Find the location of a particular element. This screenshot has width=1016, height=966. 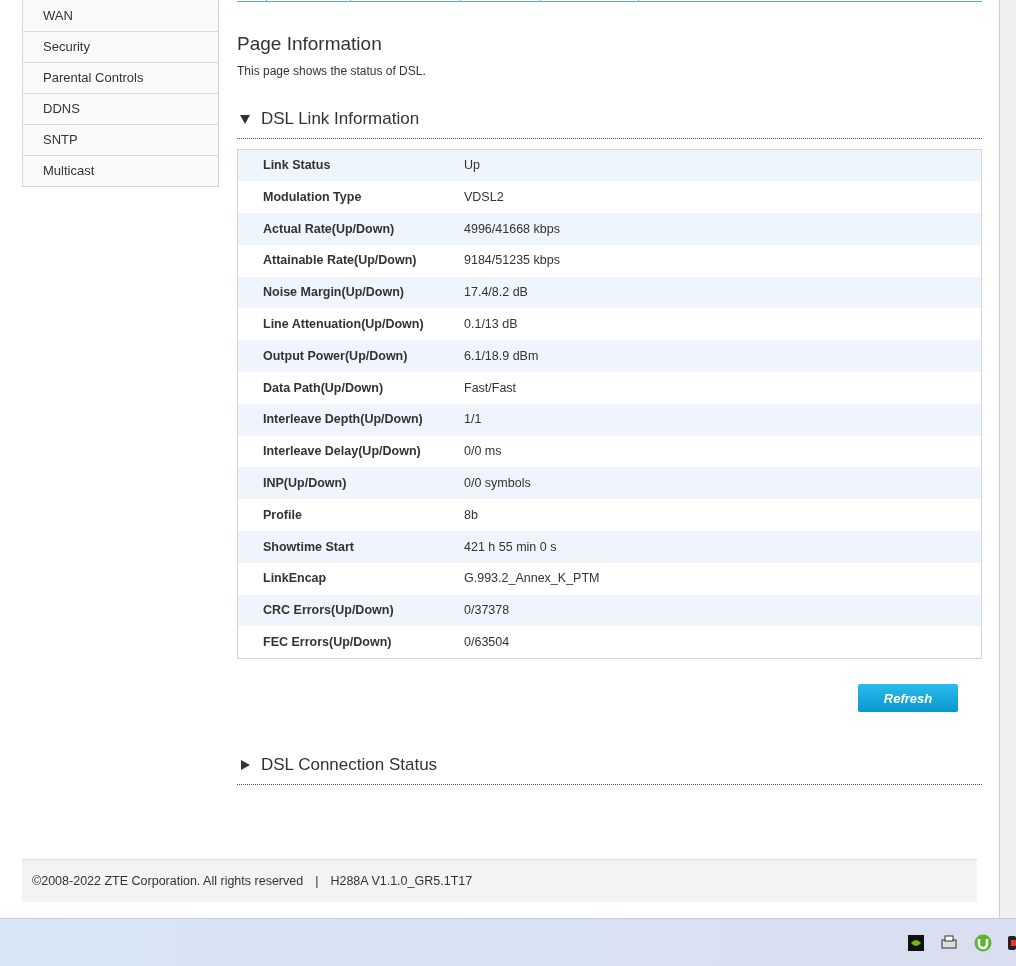

field-label: INP(Up/Down) is located at coordinates (305, 483).